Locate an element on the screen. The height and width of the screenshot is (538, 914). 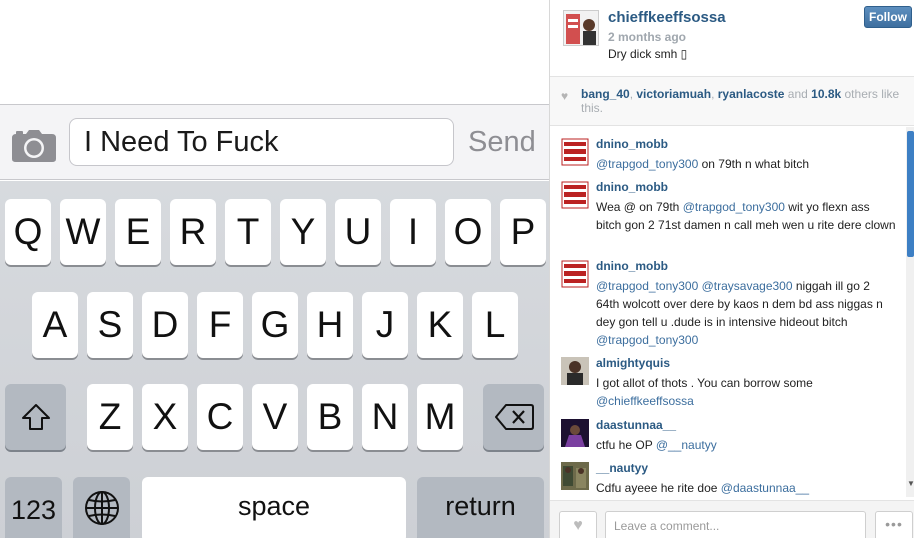
likes-count: 10.8k is located at coordinates (826, 94).